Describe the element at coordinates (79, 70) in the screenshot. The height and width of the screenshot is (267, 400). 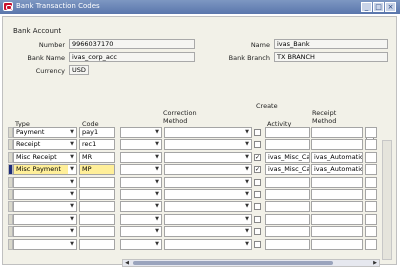
I see `currency-field: USD` at that location.